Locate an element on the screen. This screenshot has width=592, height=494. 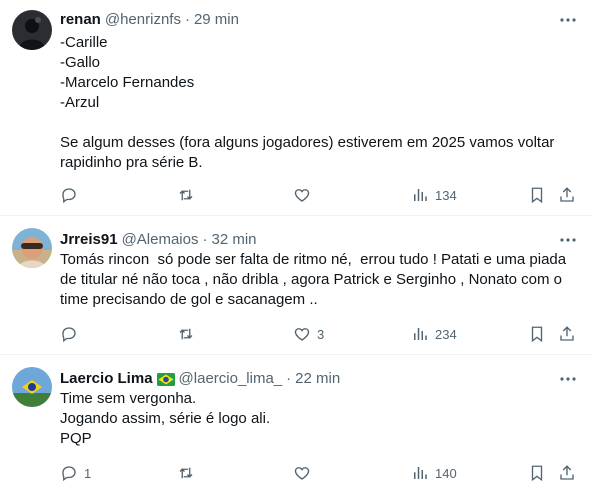
tweet-line: PQP is located at coordinates (76, 438).